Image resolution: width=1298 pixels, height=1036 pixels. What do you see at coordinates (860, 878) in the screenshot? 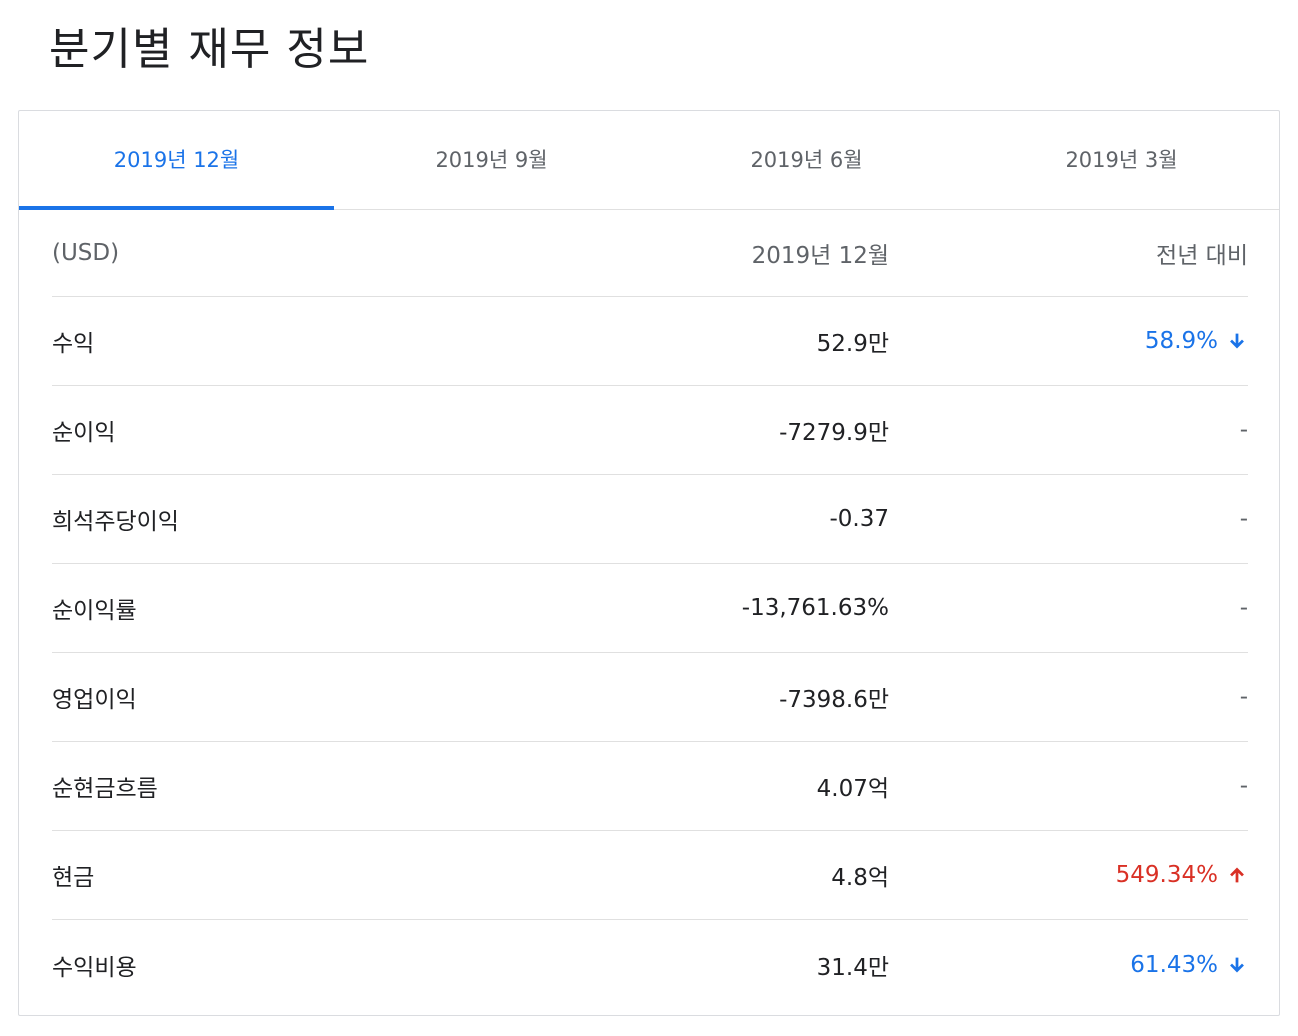
I see `row-value: 4.8억` at bounding box center [860, 878].